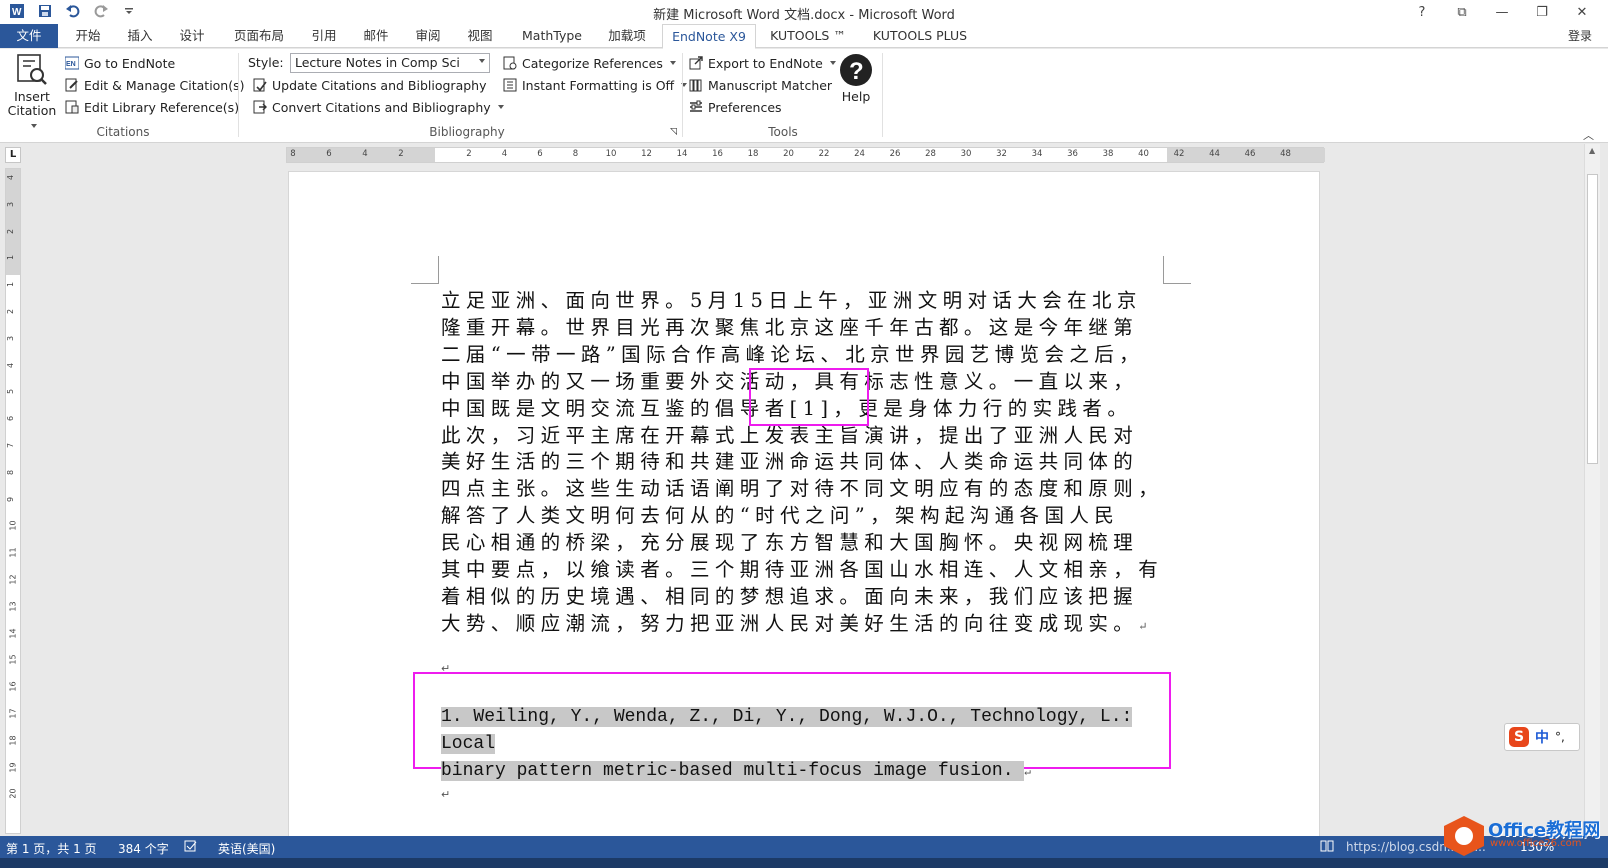 The width and height of the screenshot is (1608, 868). What do you see at coordinates (1592, 150) in the screenshot?
I see `scroll-up-icon: ▲` at bounding box center [1592, 150].